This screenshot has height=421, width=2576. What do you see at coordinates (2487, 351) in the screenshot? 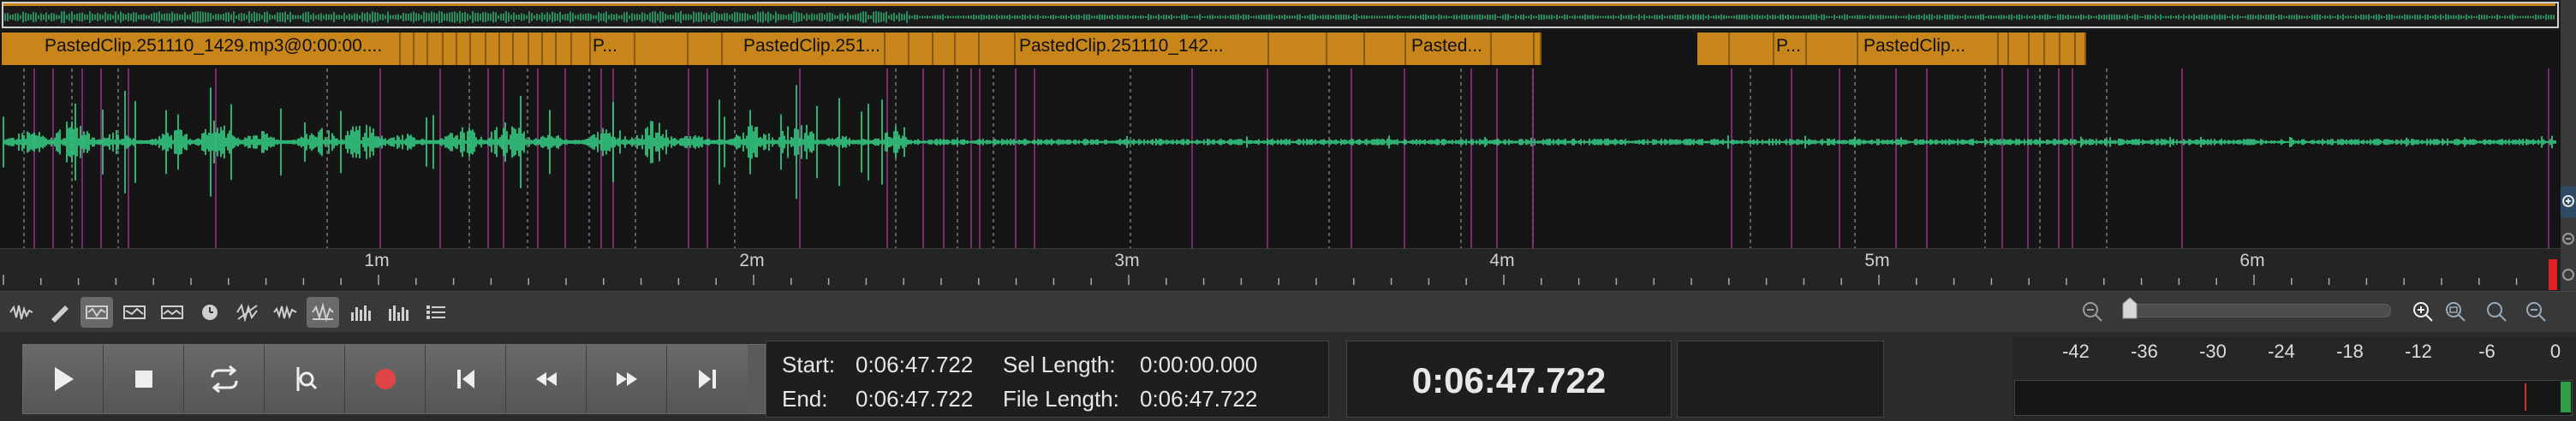
I see `meter-label: -6` at bounding box center [2487, 351].